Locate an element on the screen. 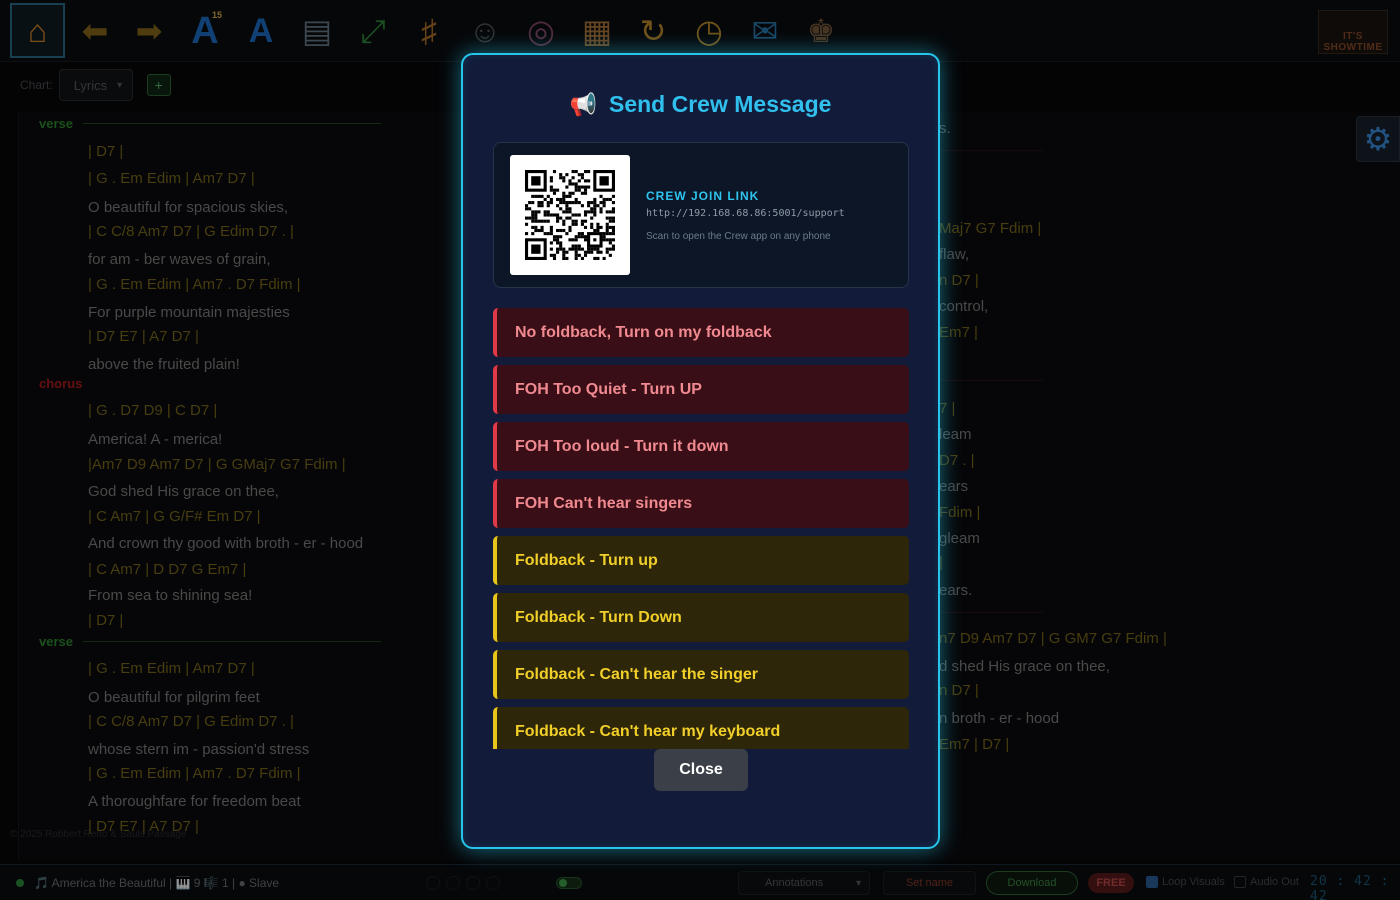  crew-message-button: No foldback, Turn on my foldback is located at coordinates (701, 332).